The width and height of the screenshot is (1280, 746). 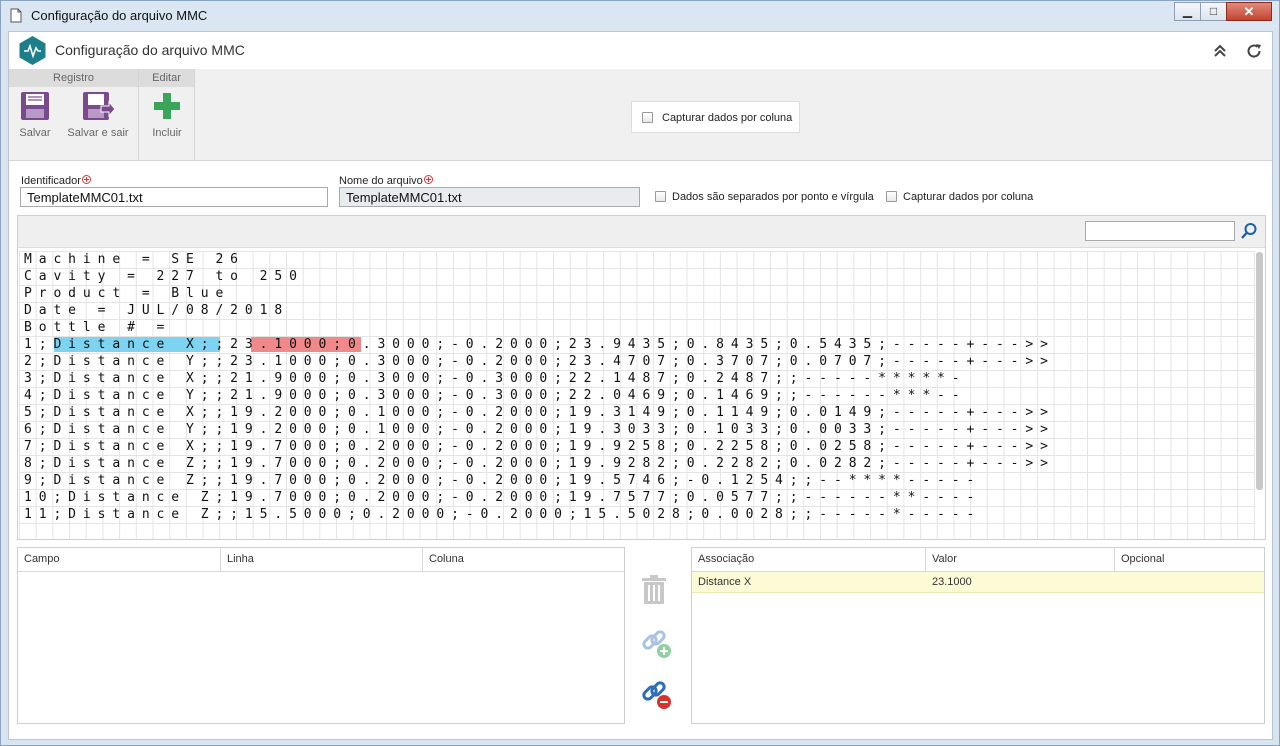 I want to click on minimize-icon: ▁, so click(x=1187, y=11).